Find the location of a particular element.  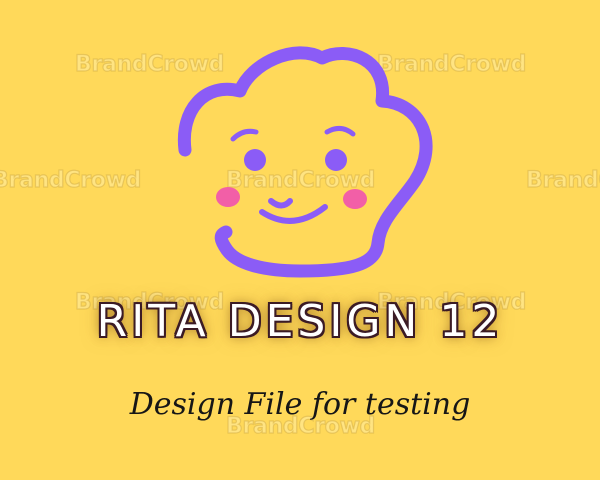

right-cheek is located at coordinates (355, 199).